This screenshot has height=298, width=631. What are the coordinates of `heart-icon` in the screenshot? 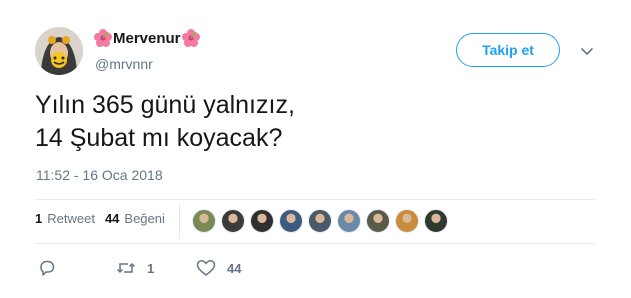 It's located at (206, 268).